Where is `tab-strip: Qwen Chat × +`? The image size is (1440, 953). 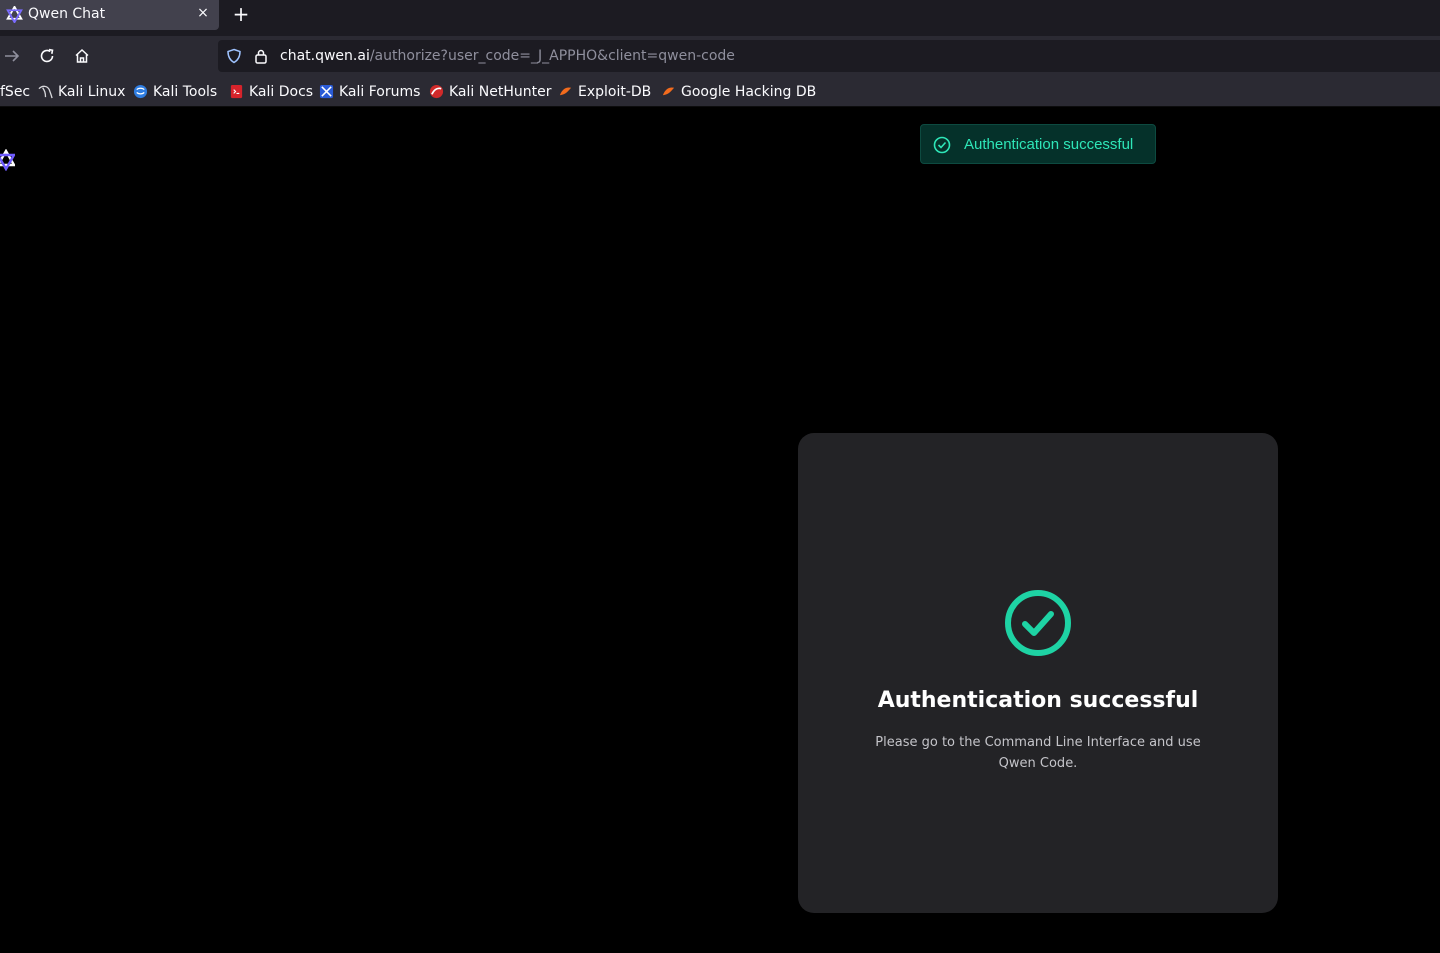
tab-strip: Qwen Chat × + is located at coordinates (720, 18).